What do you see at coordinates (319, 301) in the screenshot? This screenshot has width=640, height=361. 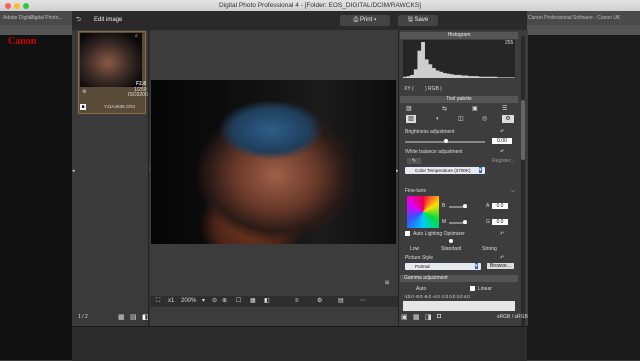 I see `settings-gear-icon: ⚙` at bounding box center [319, 301].